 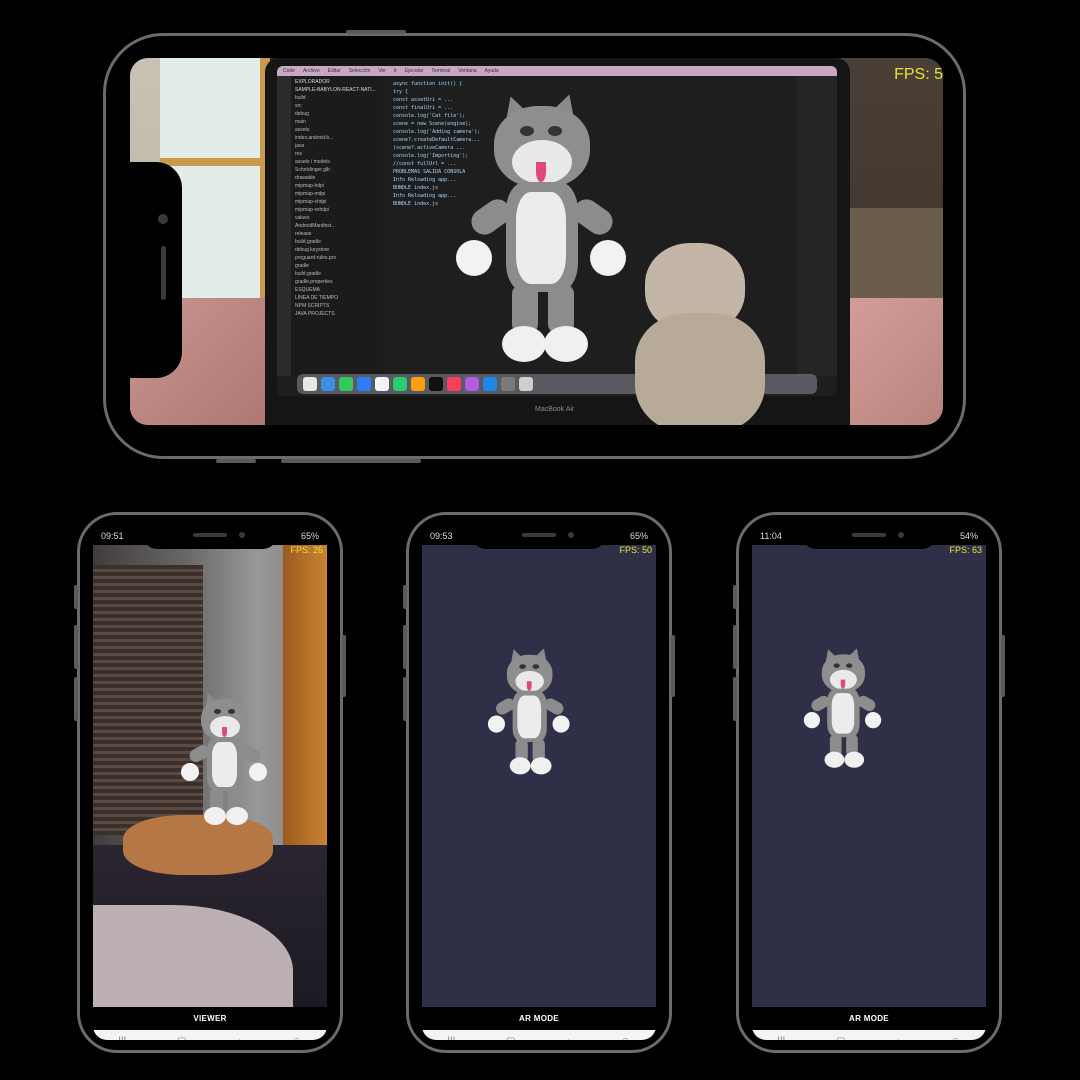 What do you see at coordinates (771, 536) in the screenshot?
I see `status-time: 11:04` at bounding box center [771, 536].